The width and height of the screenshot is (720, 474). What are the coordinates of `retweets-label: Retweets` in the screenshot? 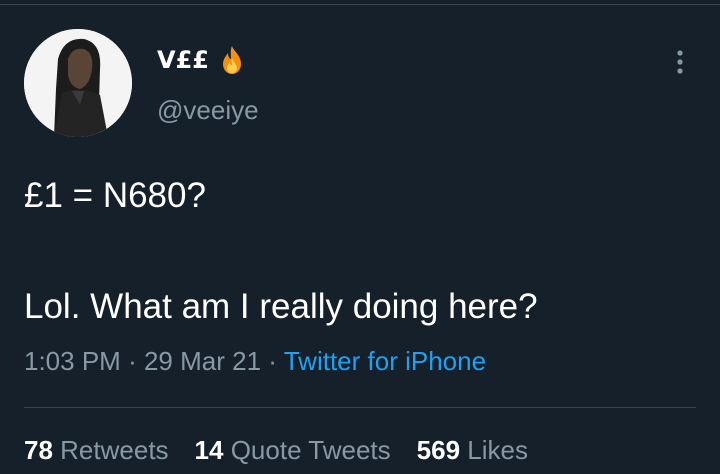 It's located at (114, 450).